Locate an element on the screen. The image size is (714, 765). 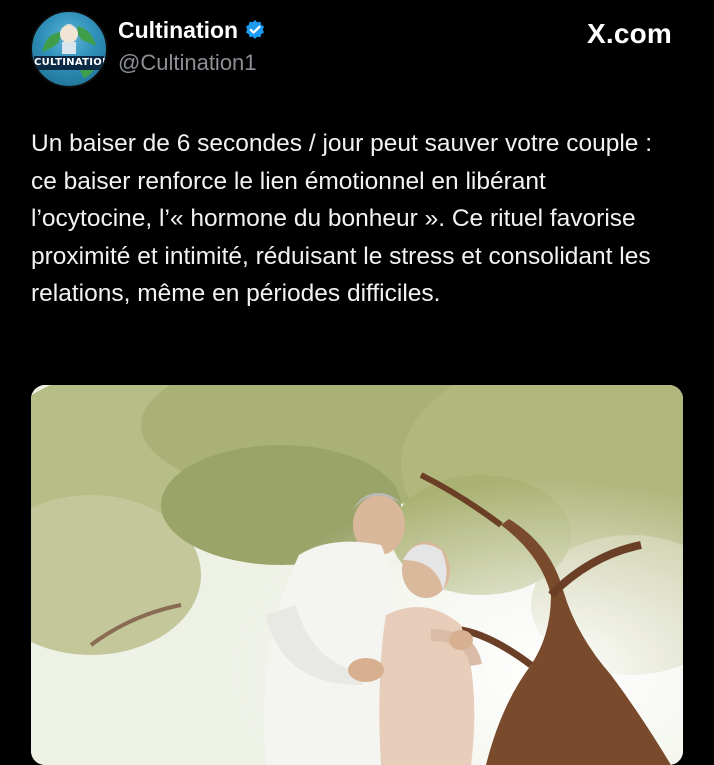
name-row: Cultination is located at coordinates (192, 30).